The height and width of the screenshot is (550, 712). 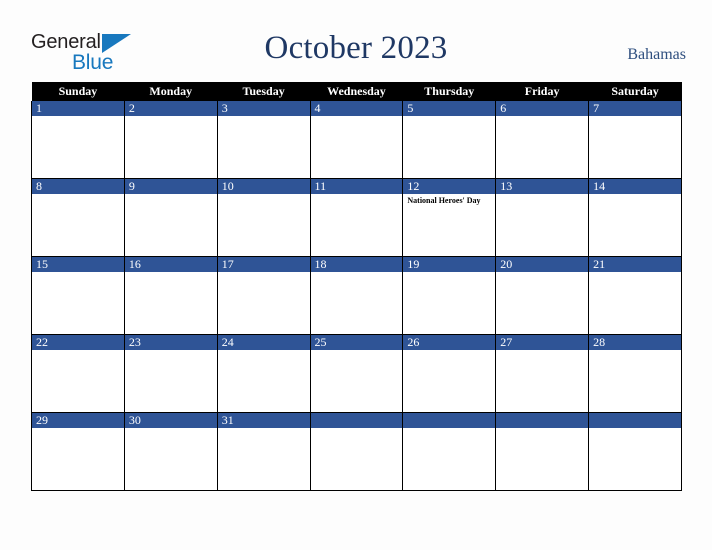 What do you see at coordinates (449, 108) in the screenshot?
I see `day-number: 5` at bounding box center [449, 108].